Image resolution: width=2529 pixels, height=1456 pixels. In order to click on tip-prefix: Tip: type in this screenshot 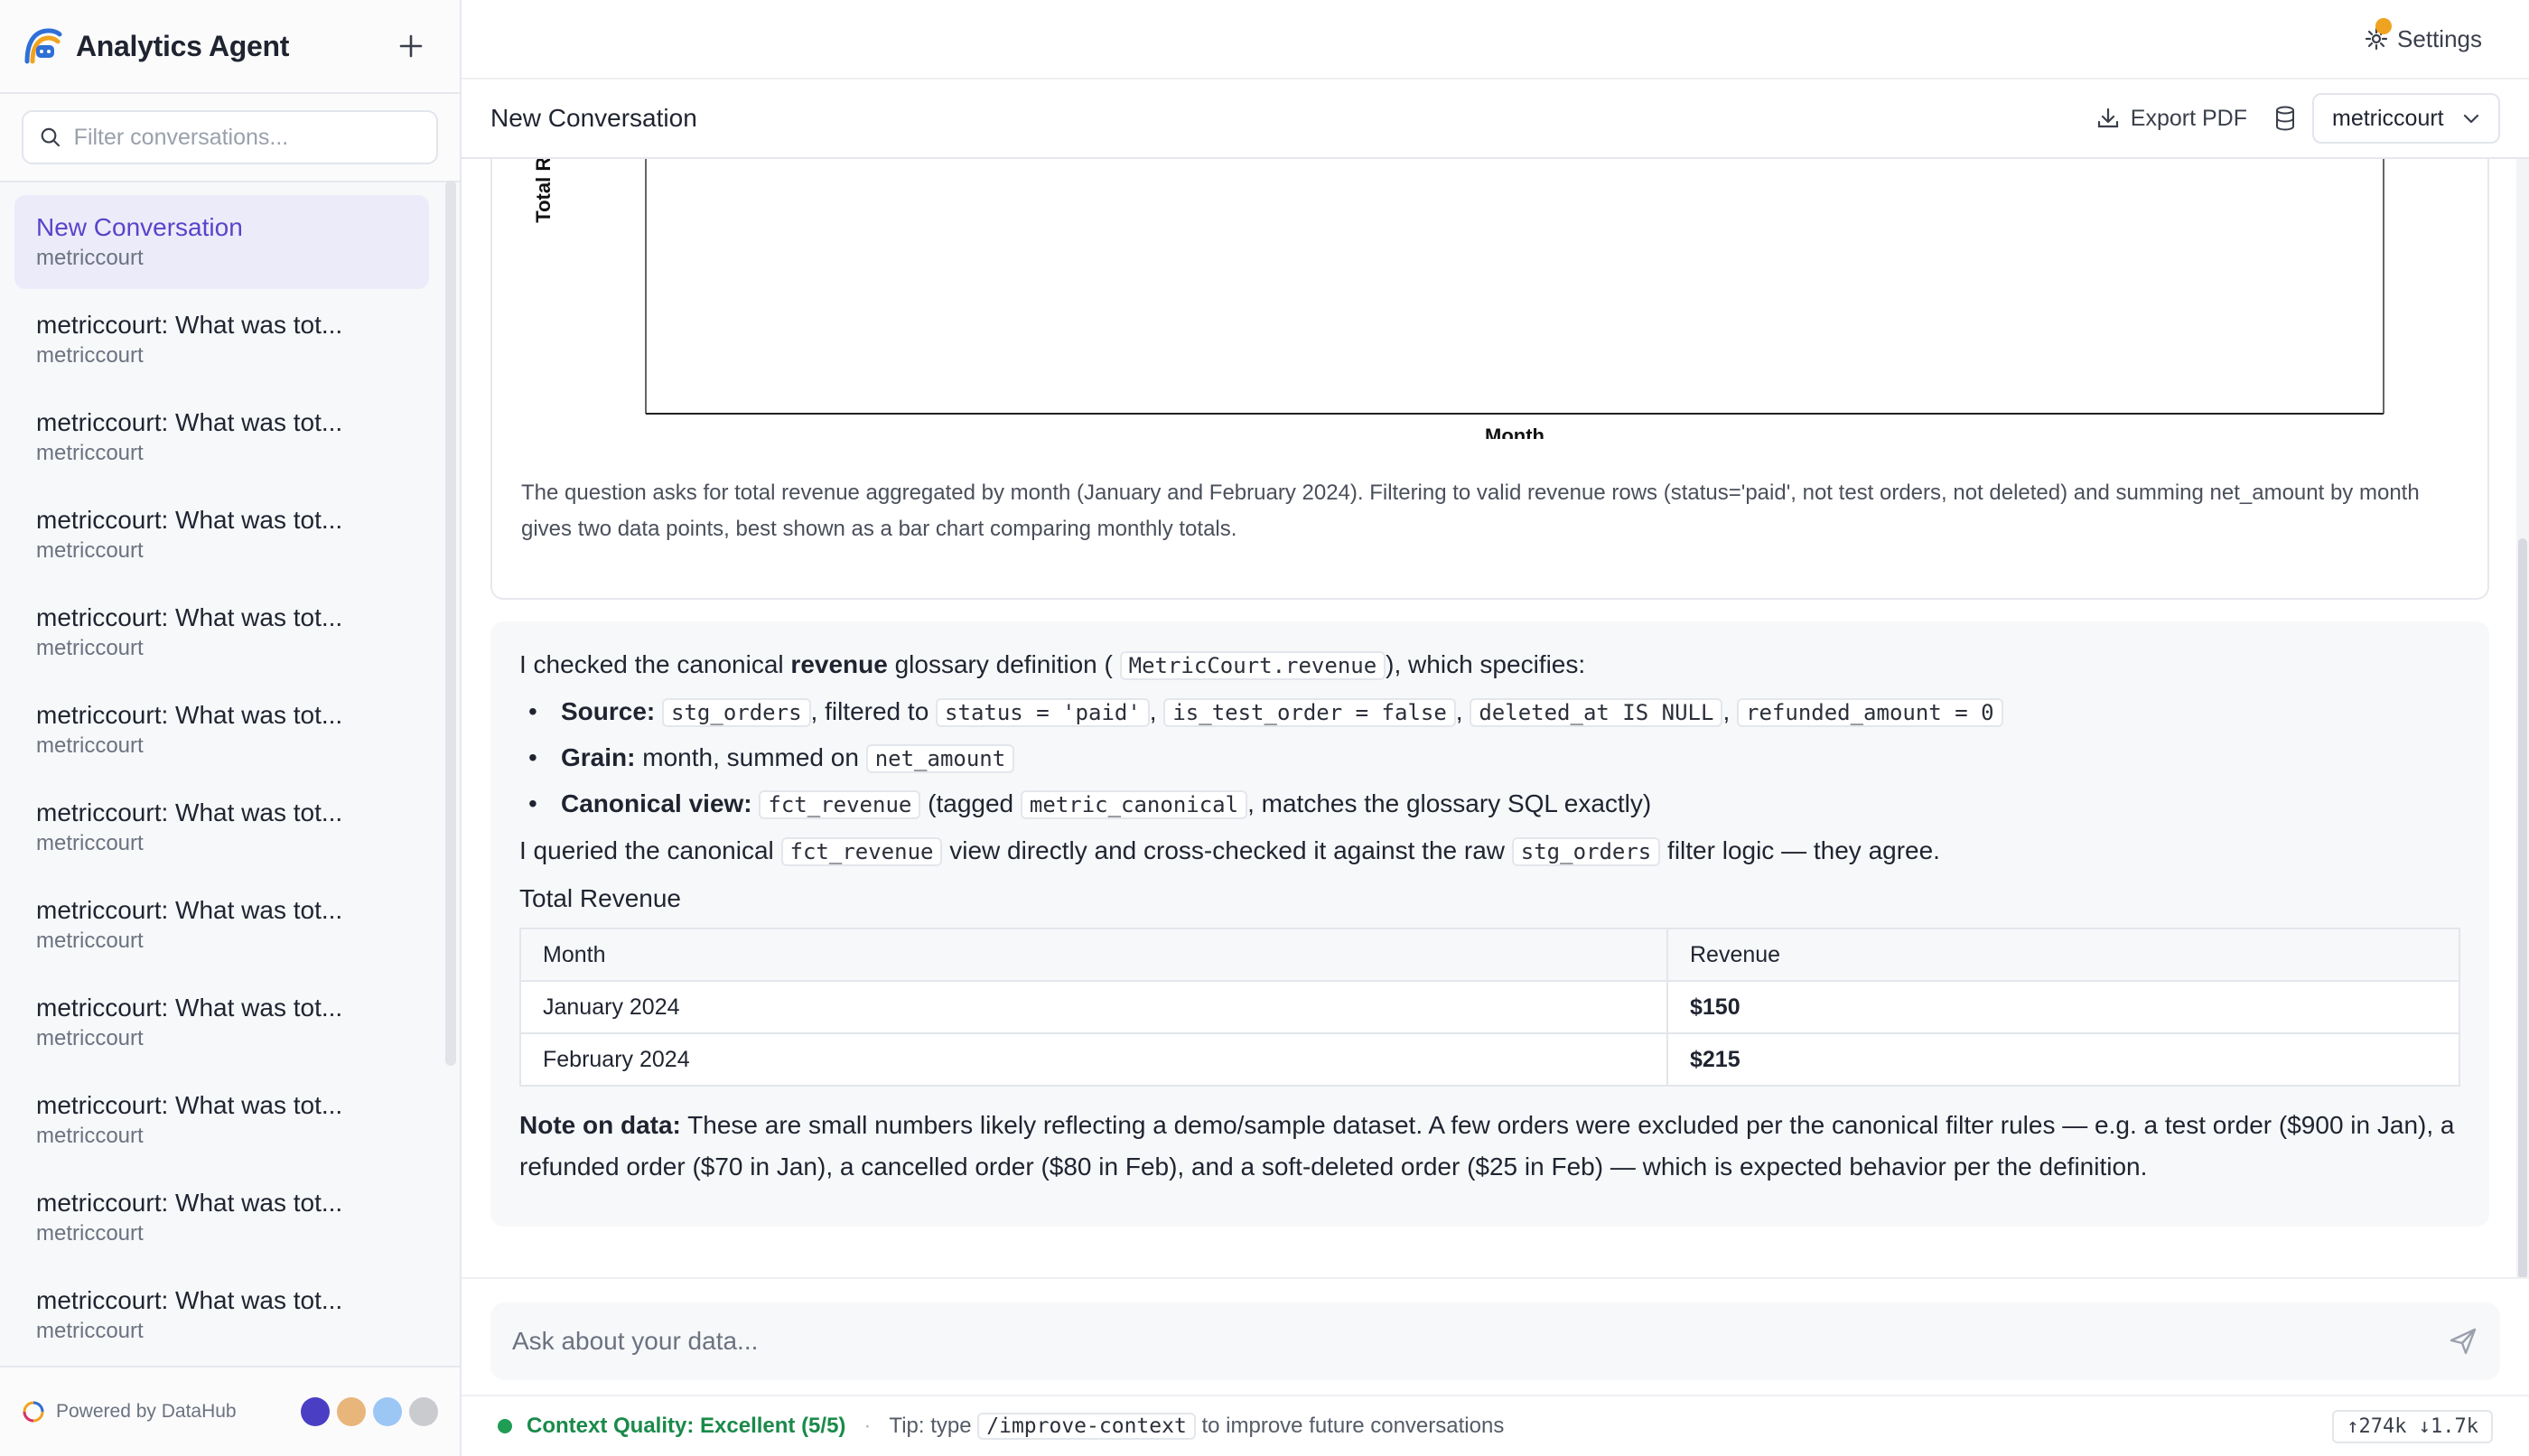, I will do `click(930, 1426)`.